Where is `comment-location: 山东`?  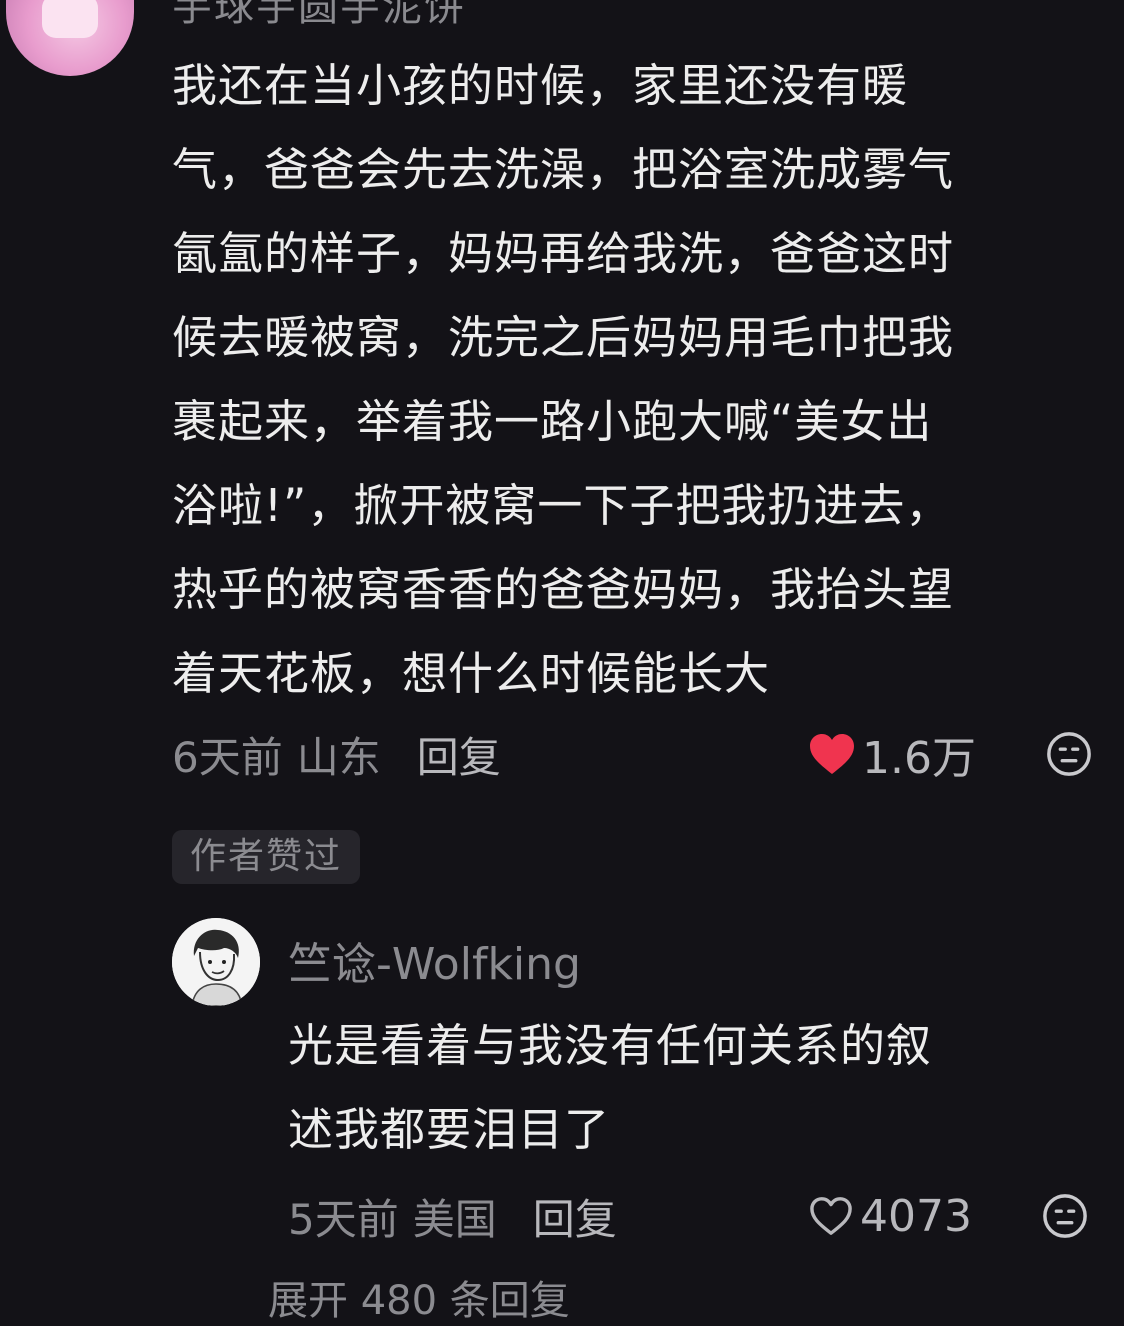 comment-location: 山东 is located at coordinates (338, 757).